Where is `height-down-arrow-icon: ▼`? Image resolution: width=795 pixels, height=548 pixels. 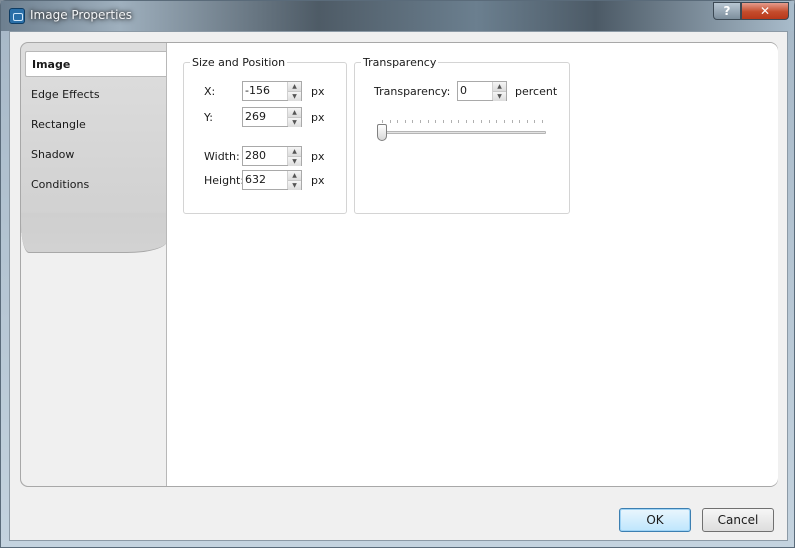 height-down-arrow-icon: ▼ is located at coordinates (294, 185).